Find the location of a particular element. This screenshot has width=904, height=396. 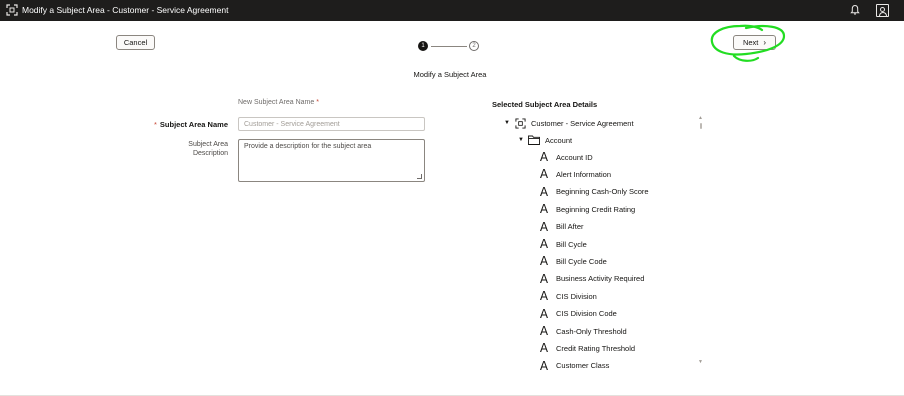

tree-scrollbar: ▲ ▼ is located at coordinates (701, 242).